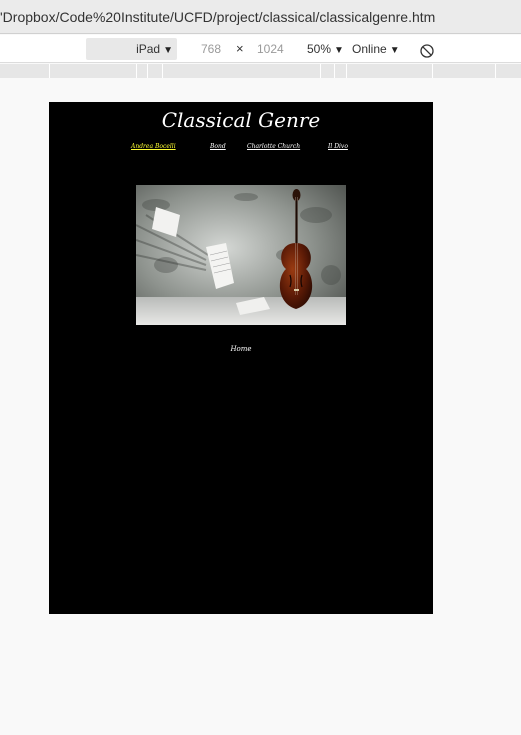 The image size is (521, 735). I want to click on height-value: 1024, so click(270, 49).